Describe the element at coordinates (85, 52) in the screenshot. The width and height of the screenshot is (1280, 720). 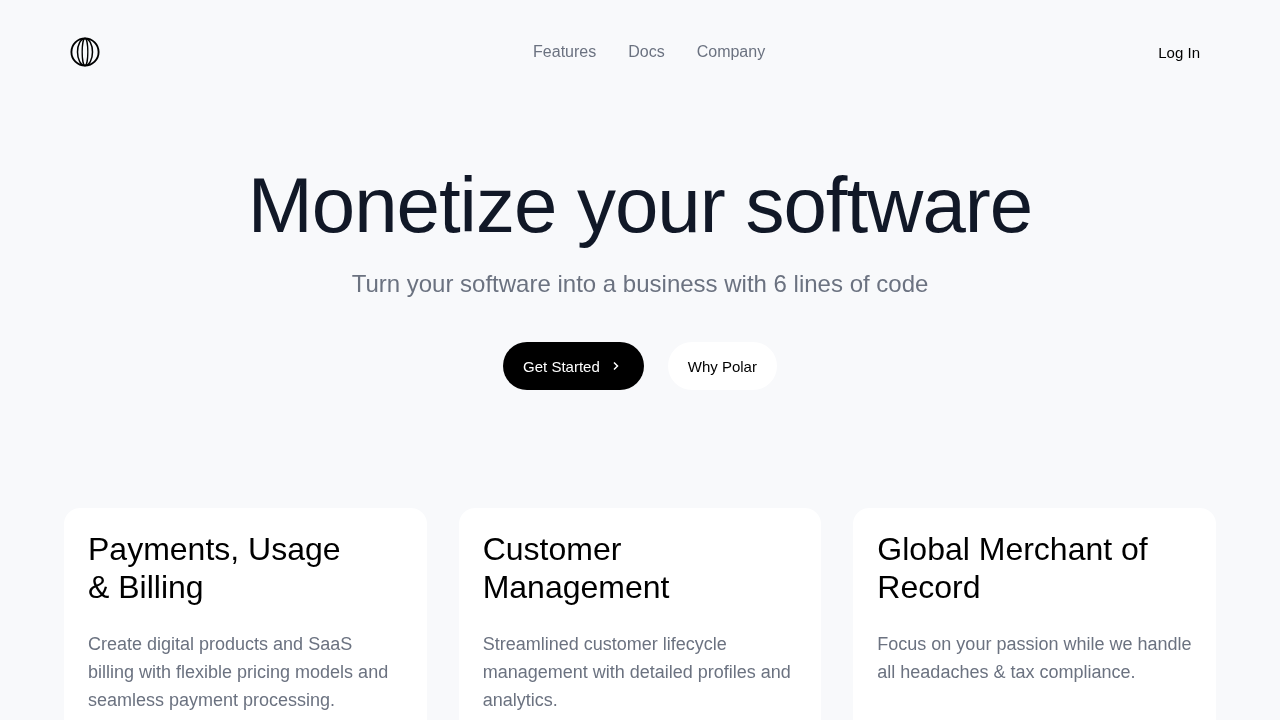
I see `logo-icon` at that location.